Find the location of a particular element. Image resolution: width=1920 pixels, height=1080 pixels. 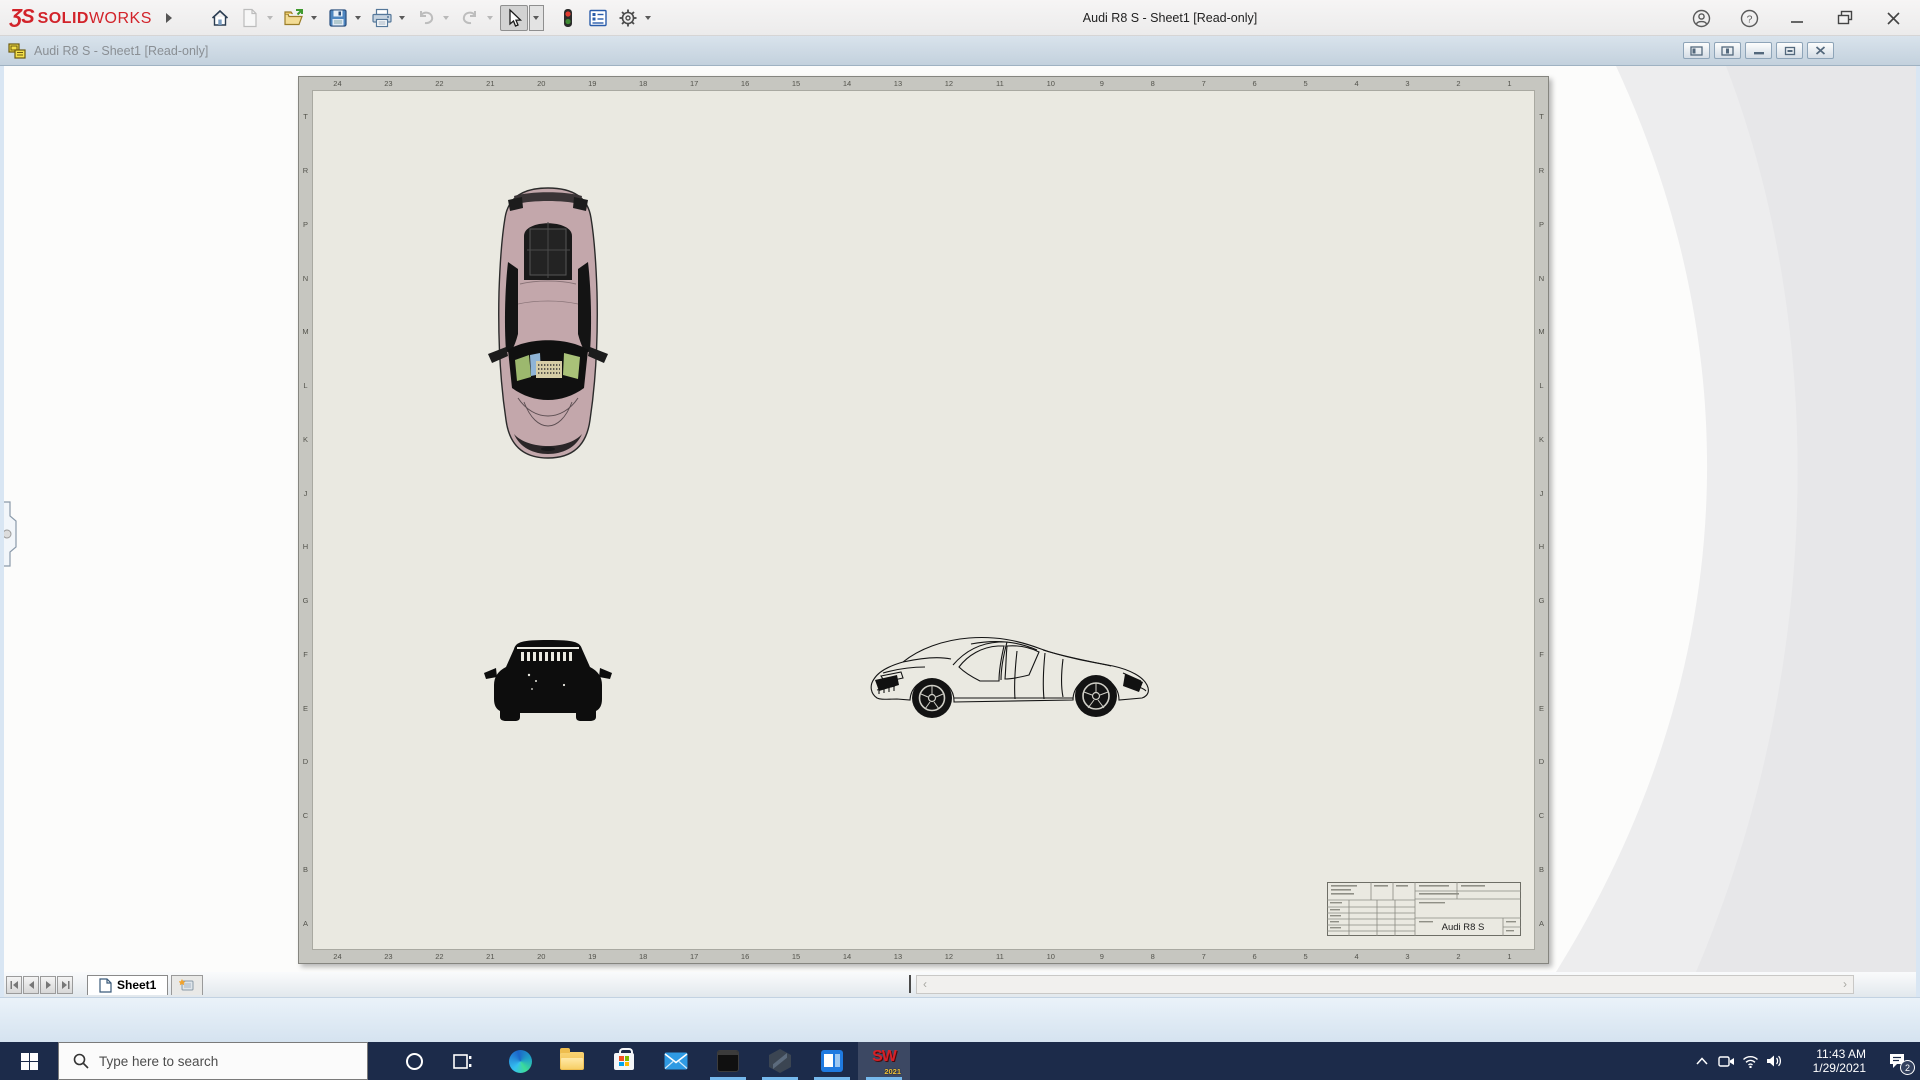

select-tool-button is located at coordinates (513, 17).